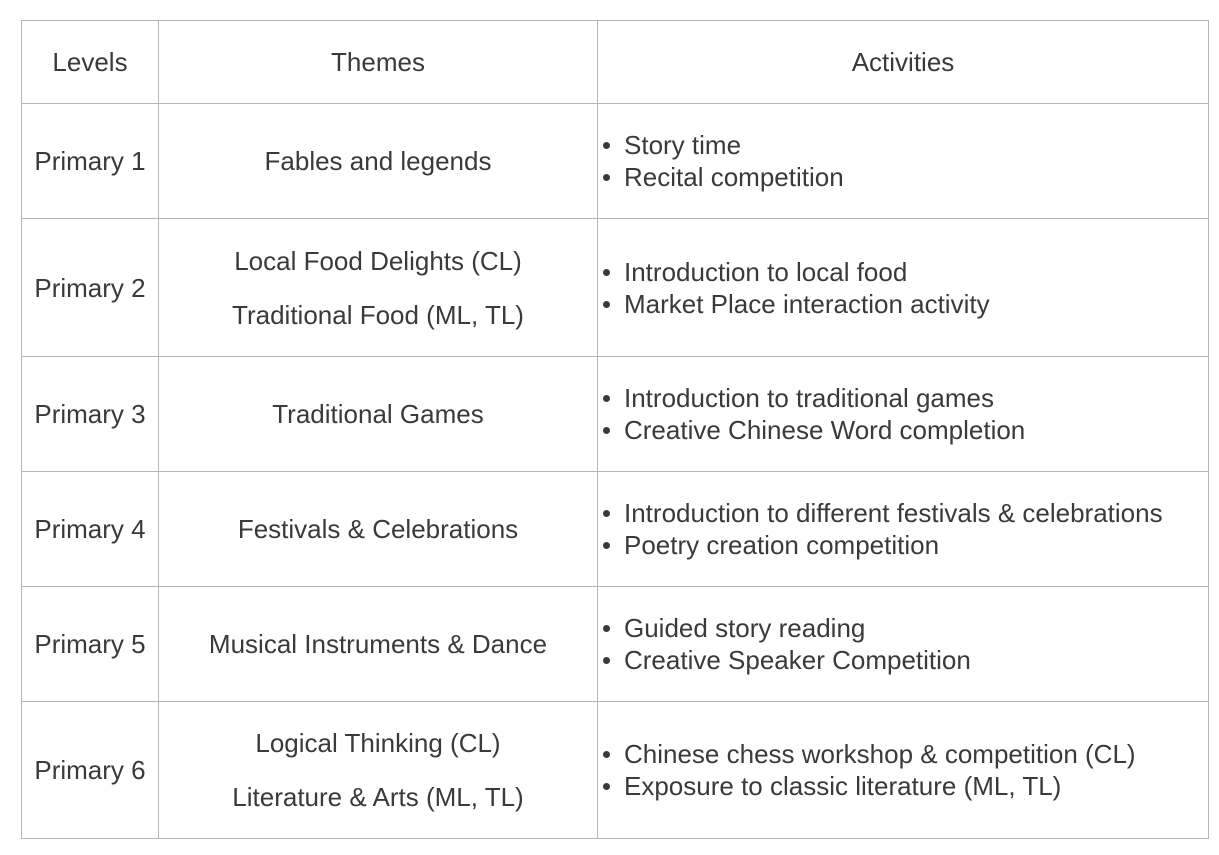 The image size is (1219, 855). I want to click on theme-text: Musical Instruments & Dance, so click(378, 644).